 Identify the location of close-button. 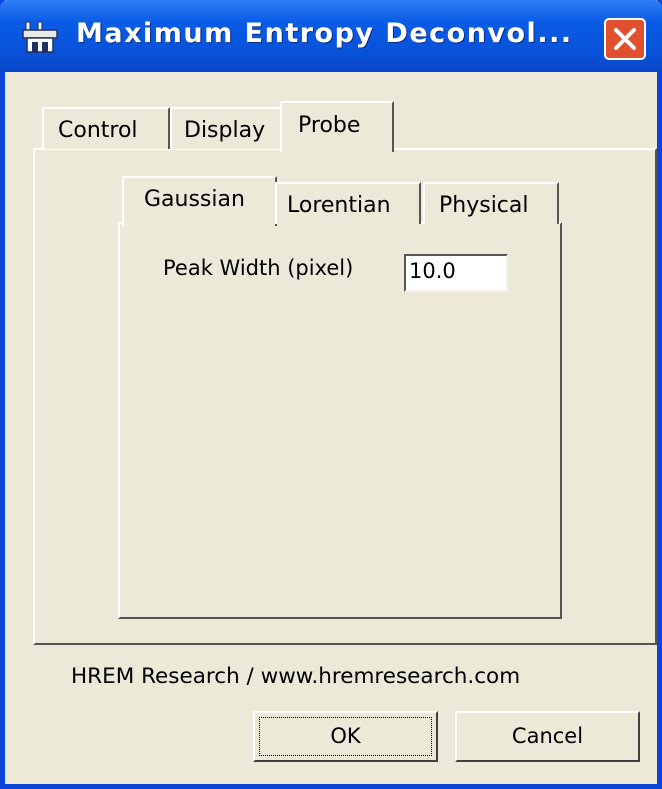
(625, 39).